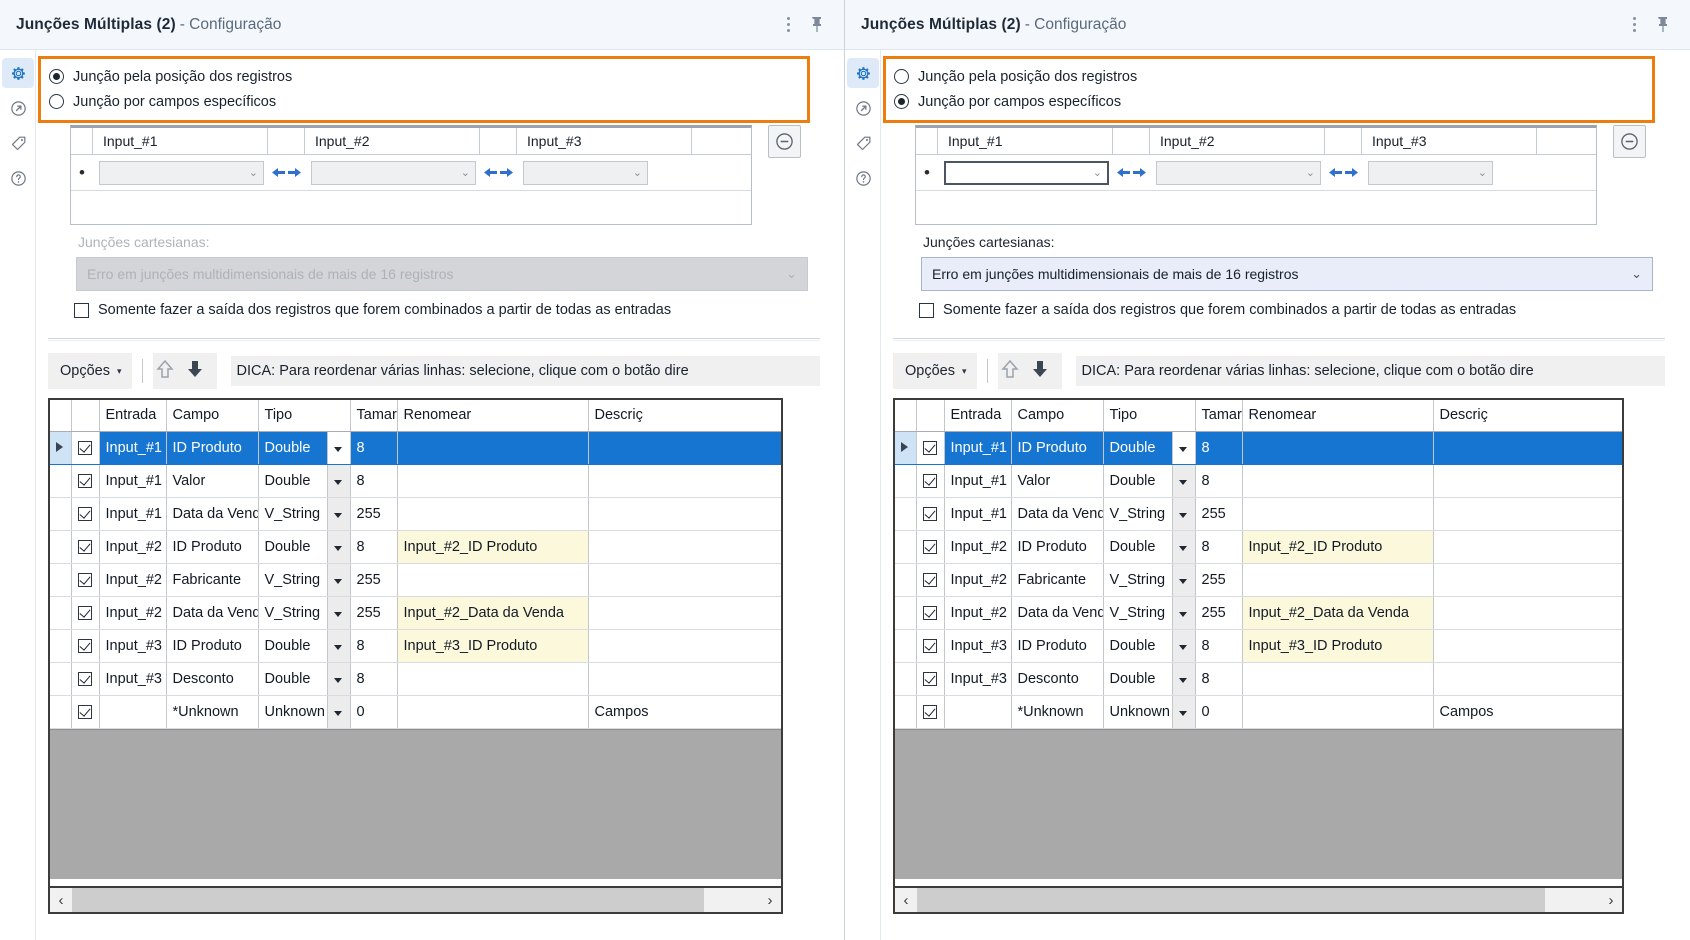 Image resolution: width=1690 pixels, height=940 pixels. Describe the element at coordinates (1010, 371) in the screenshot. I see `move-up-button` at that location.